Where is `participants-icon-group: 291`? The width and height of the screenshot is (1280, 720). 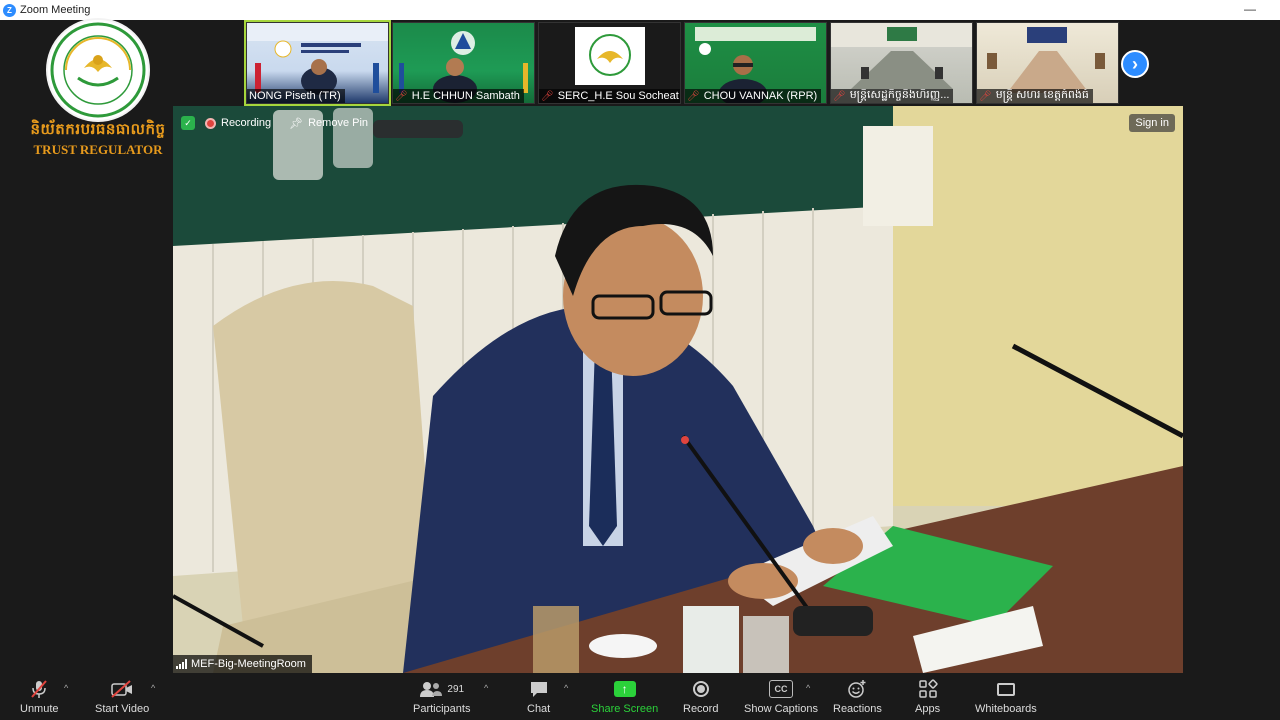 participants-icon-group: 291 is located at coordinates (441, 689).